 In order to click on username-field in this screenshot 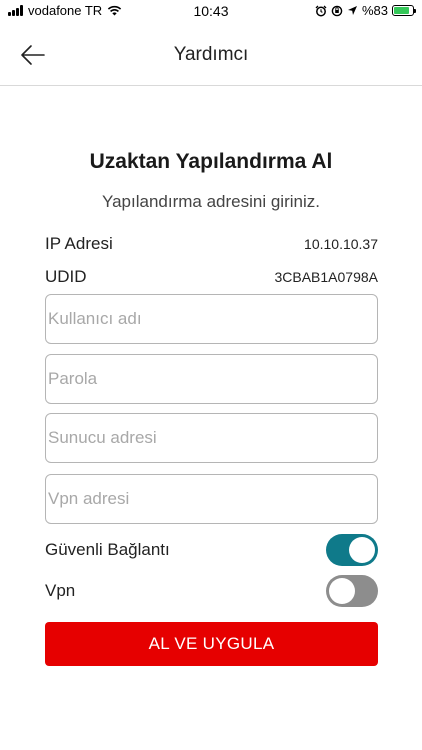, I will do `click(211, 319)`.